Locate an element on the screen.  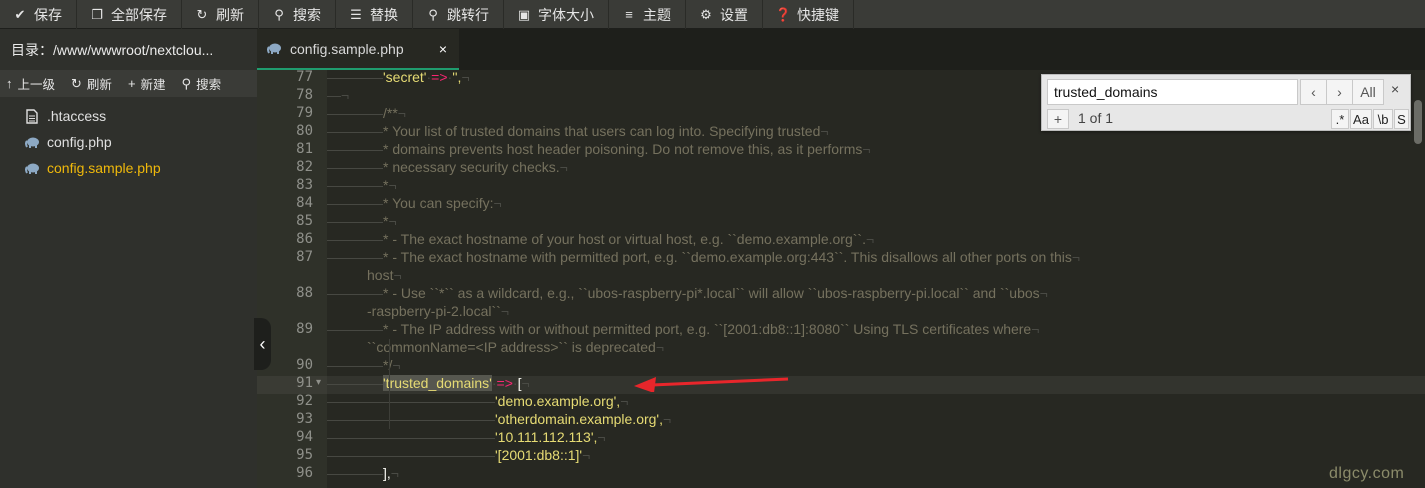
code-line: ————*¬ is located at coordinates (362, 185).